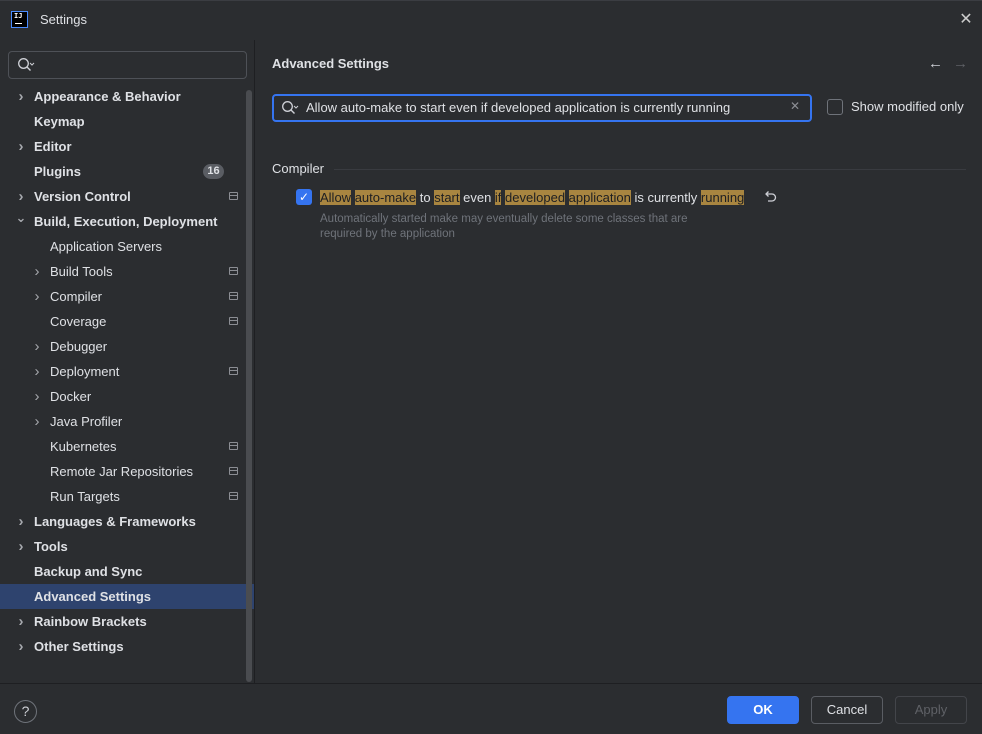  Describe the element at coordinates (127, 446) in the screenshot. I see `sidebar-item-kubernetes: Kubernetes` at that location.